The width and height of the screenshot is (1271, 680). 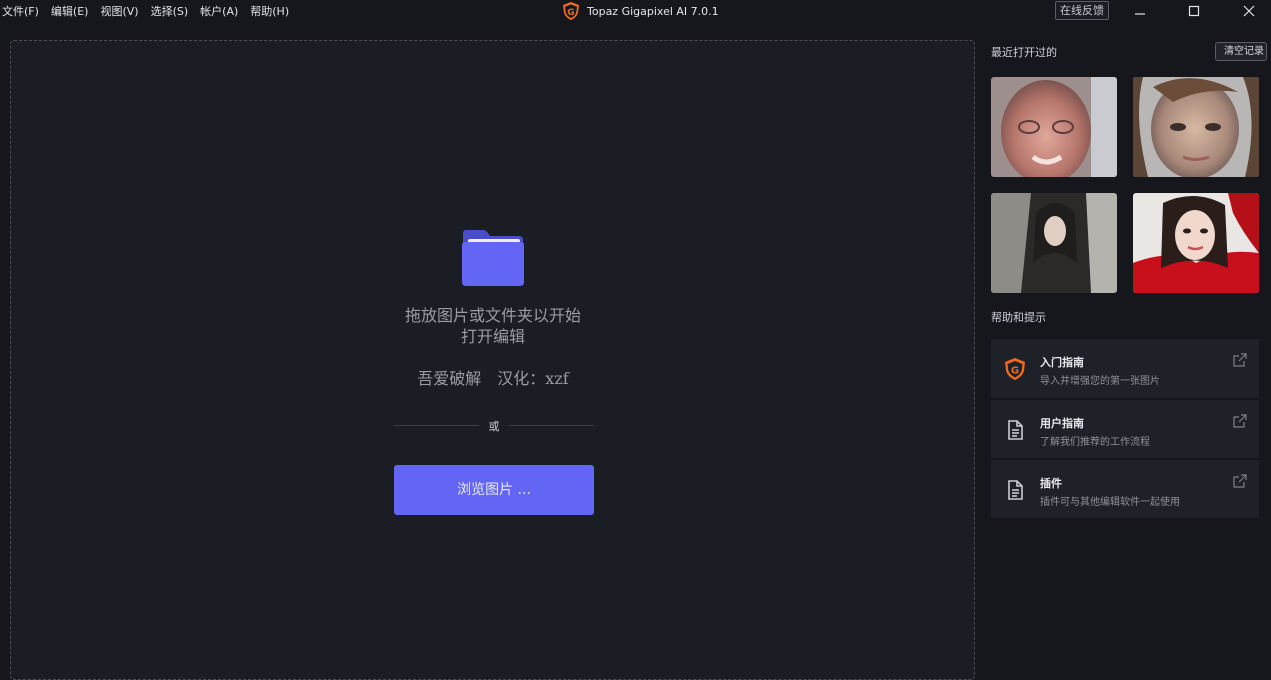 I want to click on menu-help: 帮助(H), so click(x=269, y=11).